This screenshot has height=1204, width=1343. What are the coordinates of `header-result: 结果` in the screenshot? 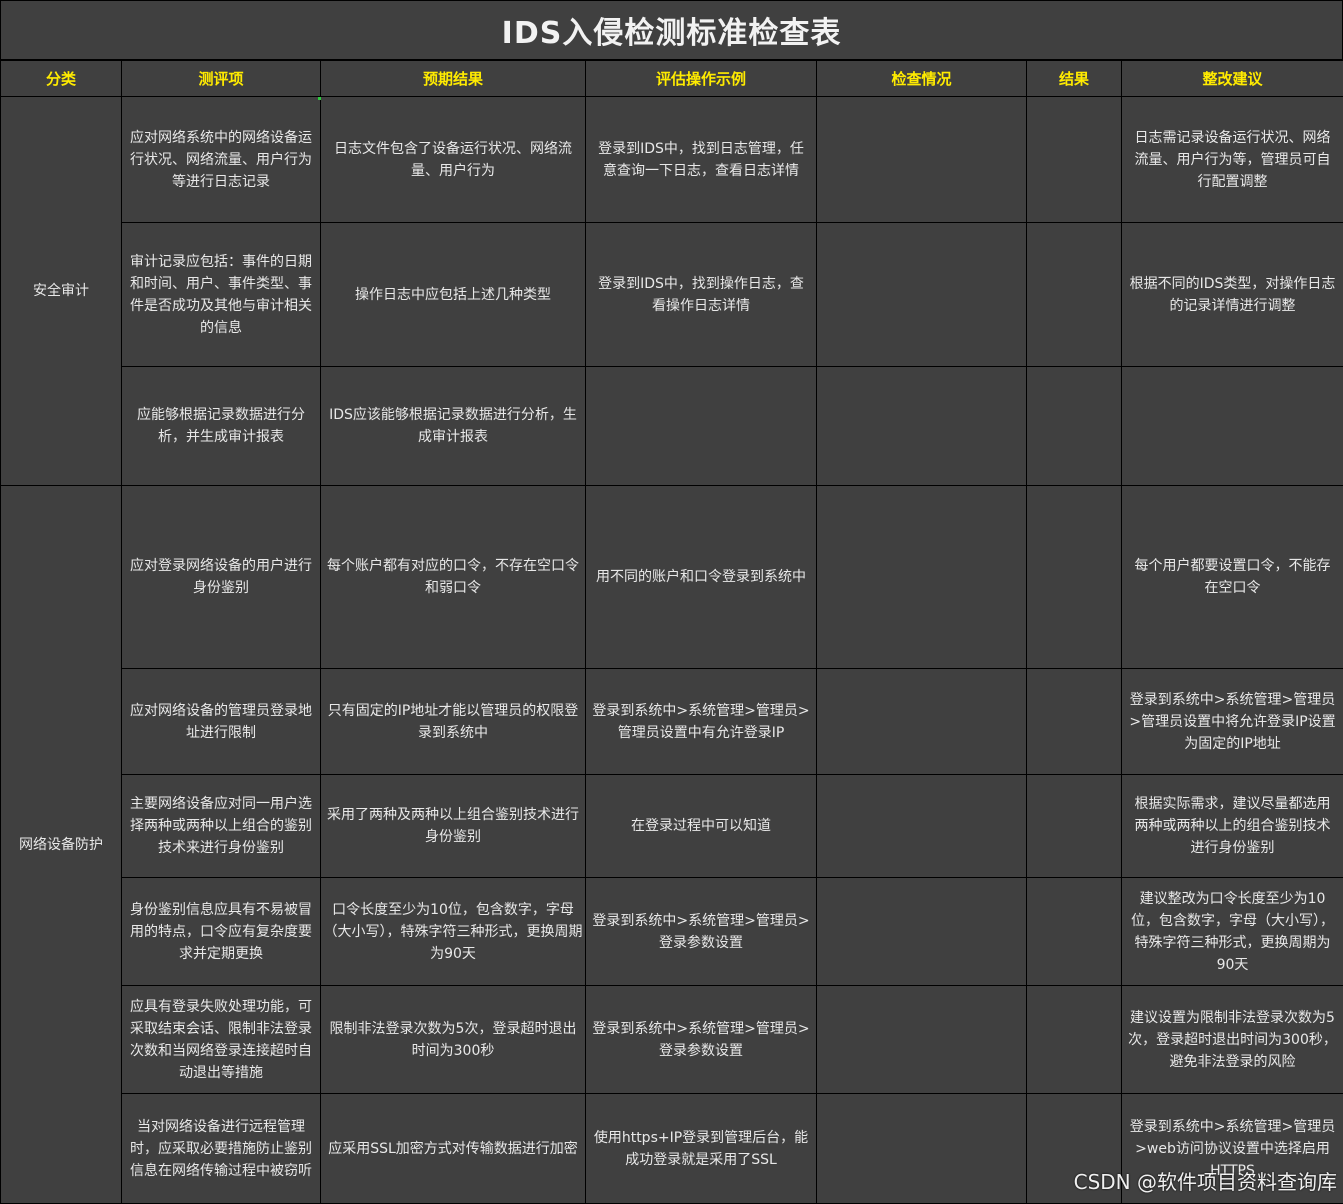 It's located at (1074, 79).